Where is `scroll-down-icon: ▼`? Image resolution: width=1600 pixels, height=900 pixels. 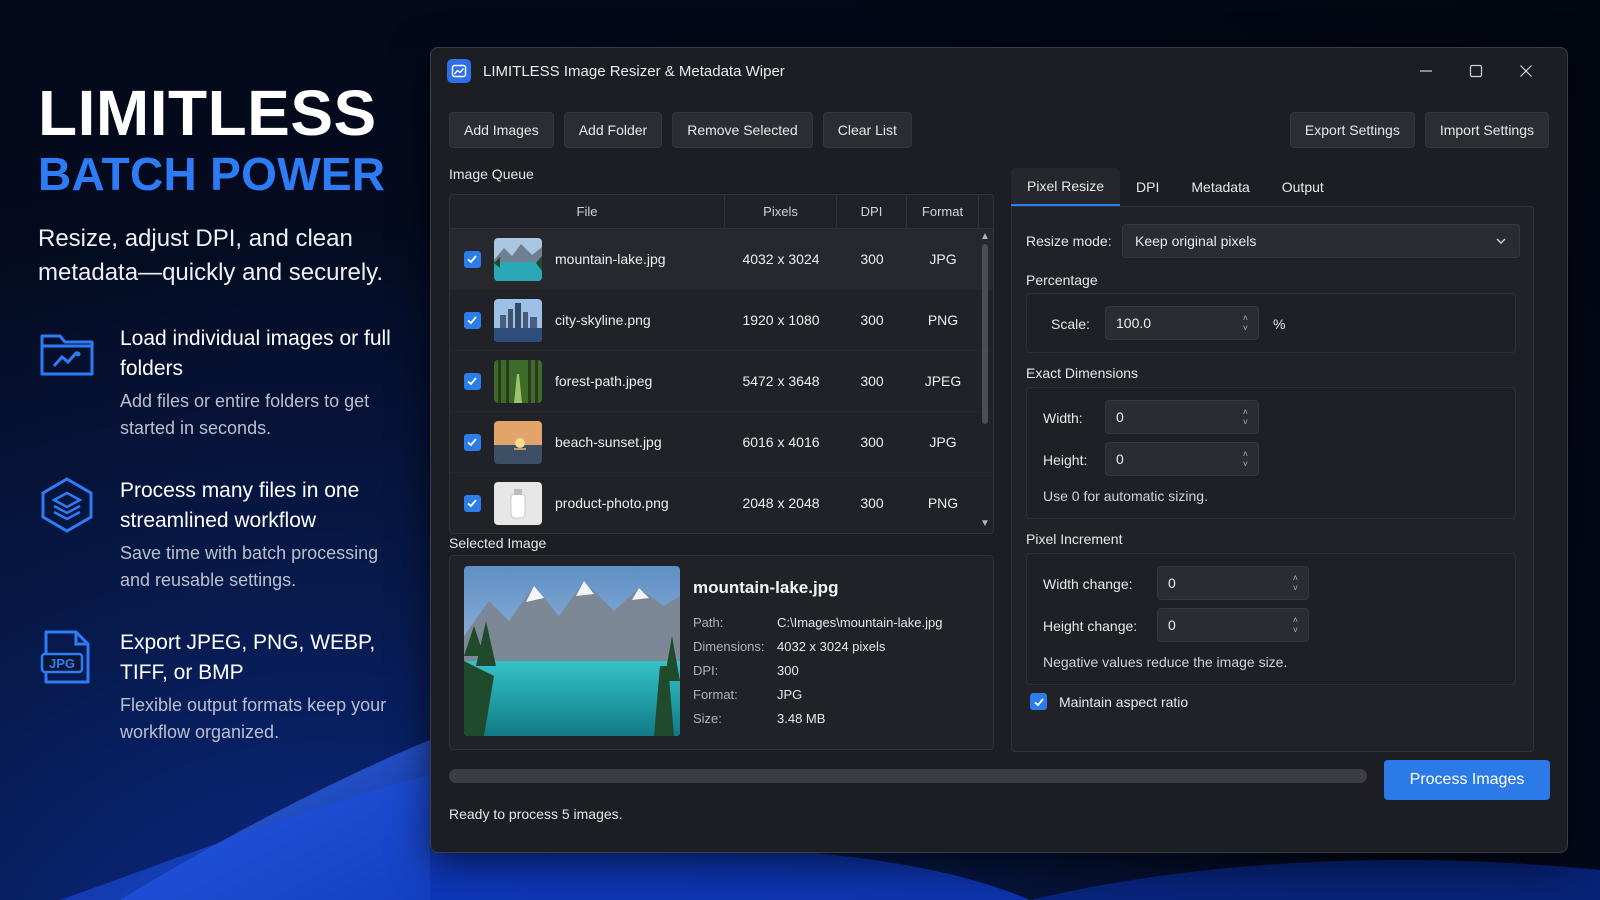 scroll-down-icon: ▼ is located at coordinates (985, 523).